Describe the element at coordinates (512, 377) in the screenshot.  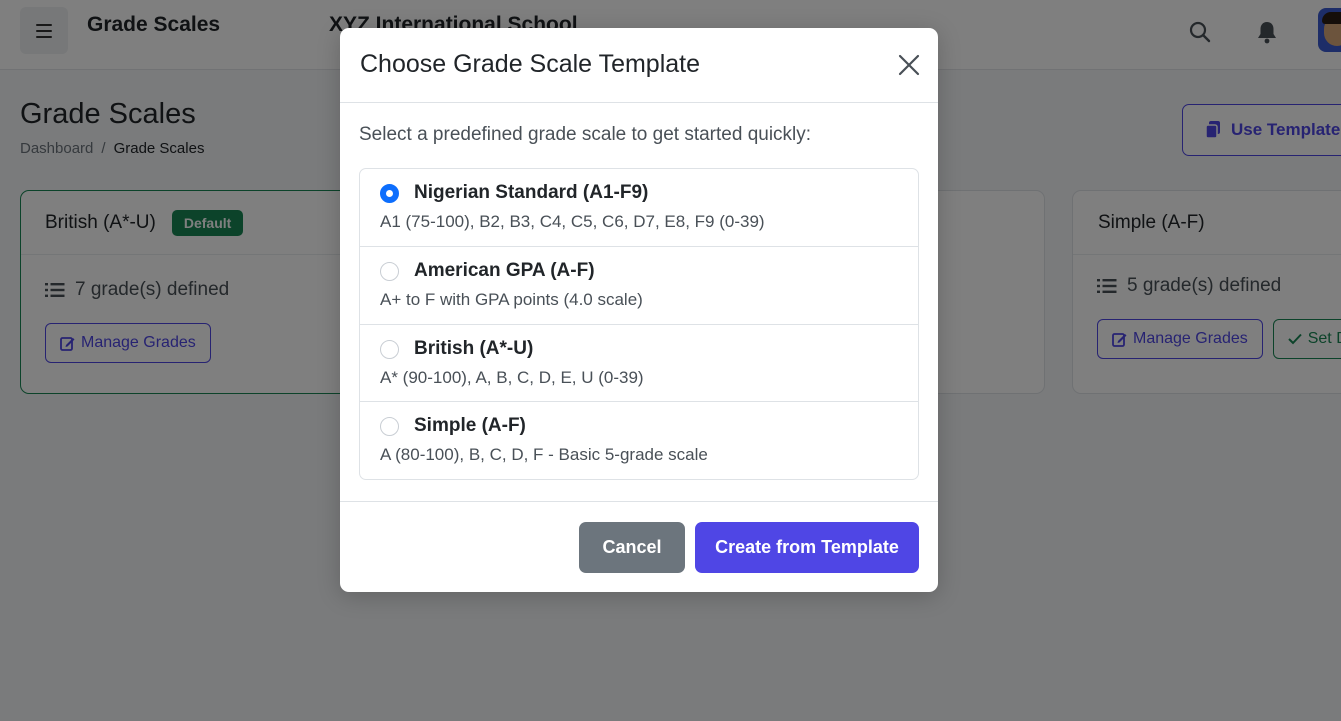
I see `option-description: A* (90-100), A, B, C, D, E, U (0-39)` at that location.